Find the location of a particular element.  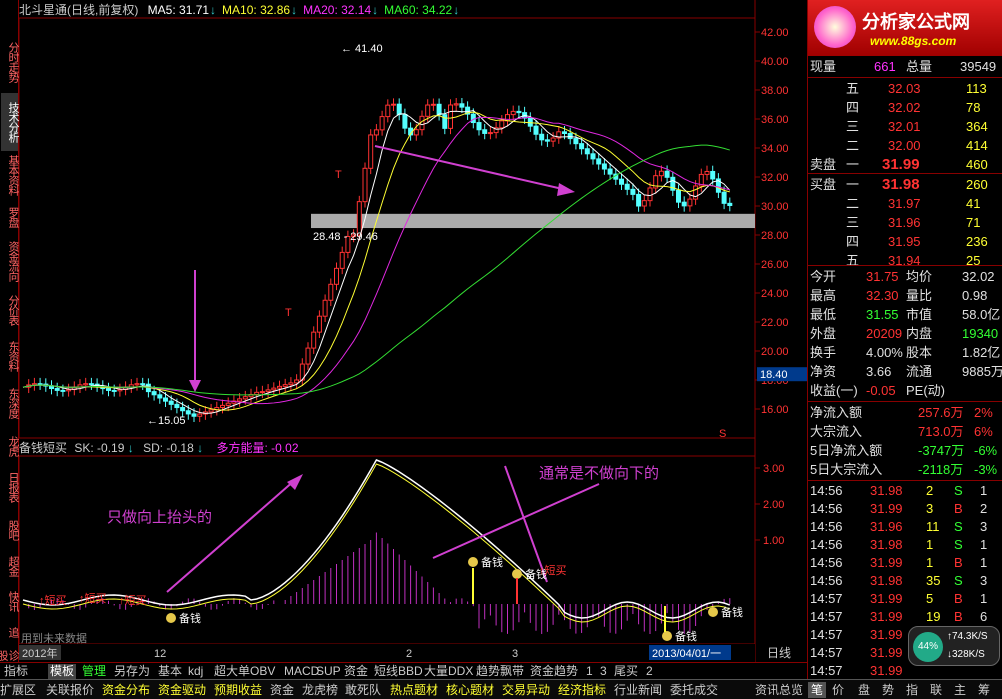

toolbar-tab-0: 扩展区 is located at coordinates (18, 690).